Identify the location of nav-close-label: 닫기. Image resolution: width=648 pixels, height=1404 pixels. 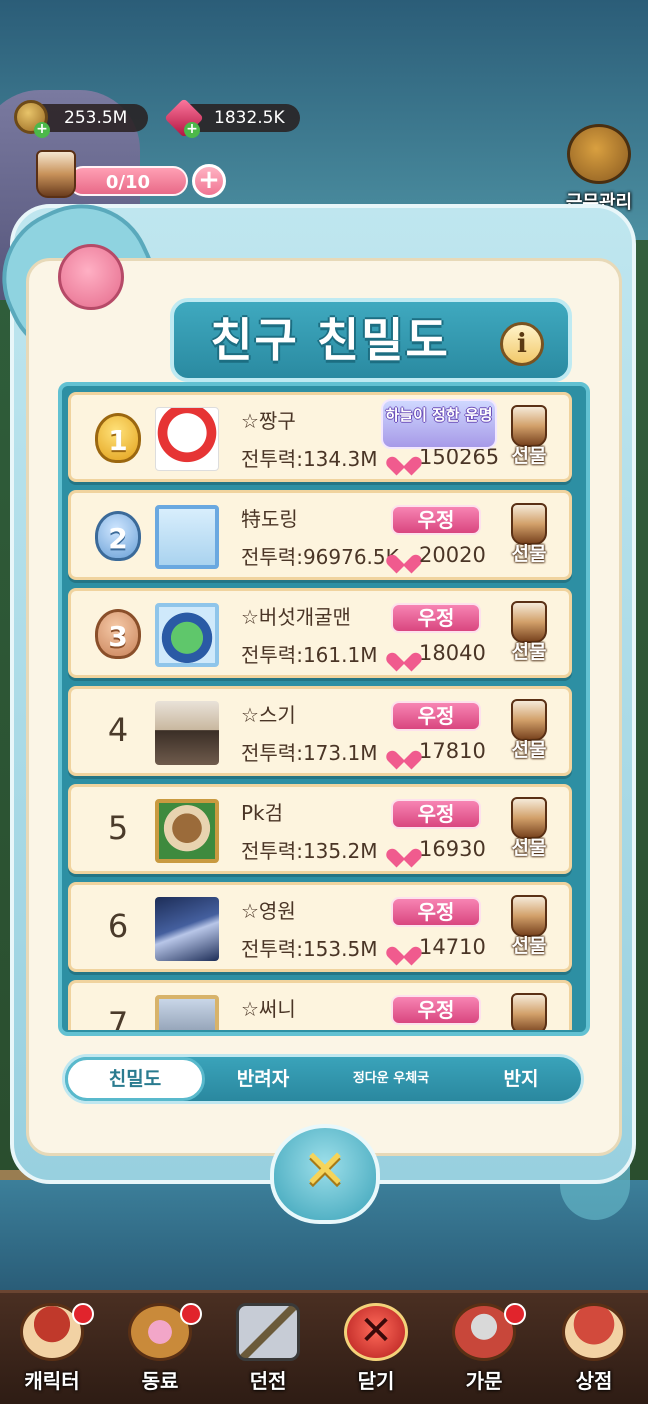
(376, 1381).